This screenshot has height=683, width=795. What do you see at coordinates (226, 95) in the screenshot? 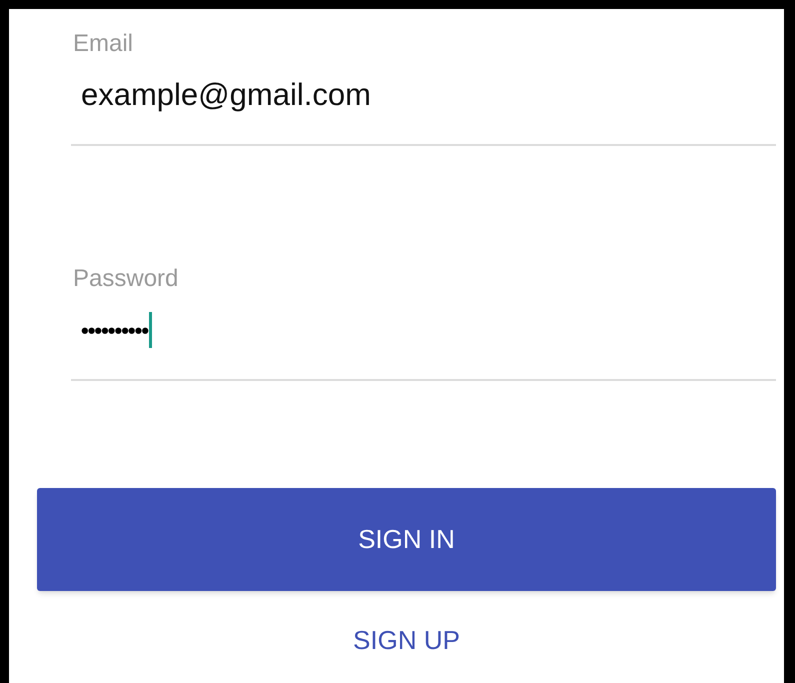
I see `field-value: example@gmail.com` at bounding box center [226, 95].